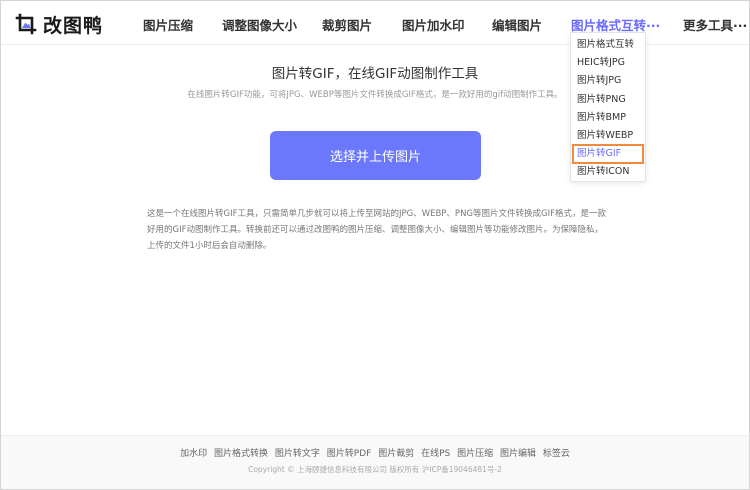 Image resolution: width=750 pixels, height=490 pixels. Describe the element at coordinates (715, 24) in the screenshot. I see `nav-item-more-tools: 更多工具···` at that location.